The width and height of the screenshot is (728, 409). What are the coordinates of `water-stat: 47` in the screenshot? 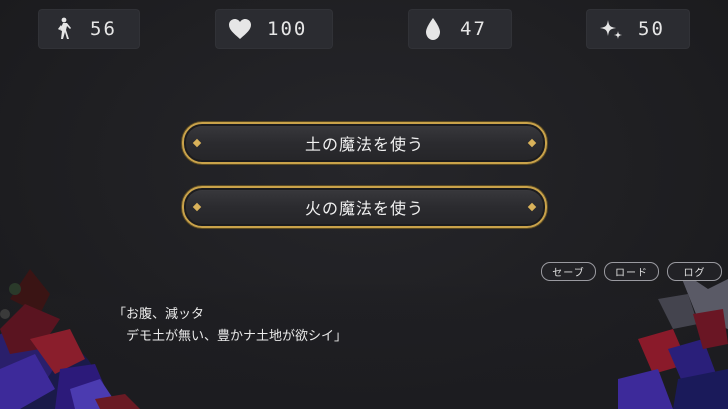 It's located at (460, 29).